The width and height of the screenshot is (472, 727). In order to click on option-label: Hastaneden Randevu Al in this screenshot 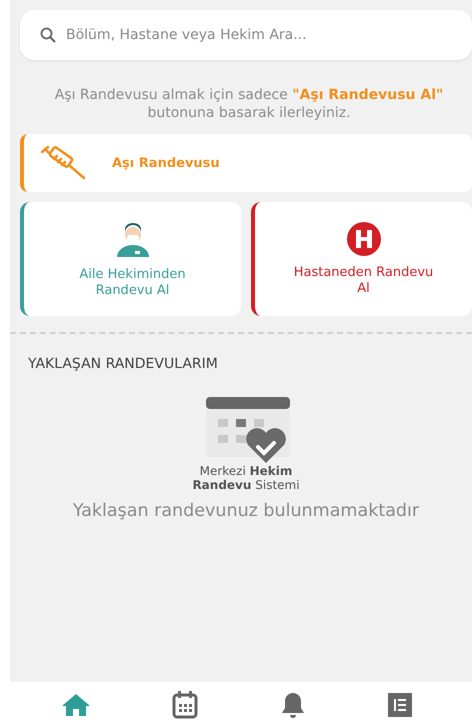, I will do `click(363, 281)`.